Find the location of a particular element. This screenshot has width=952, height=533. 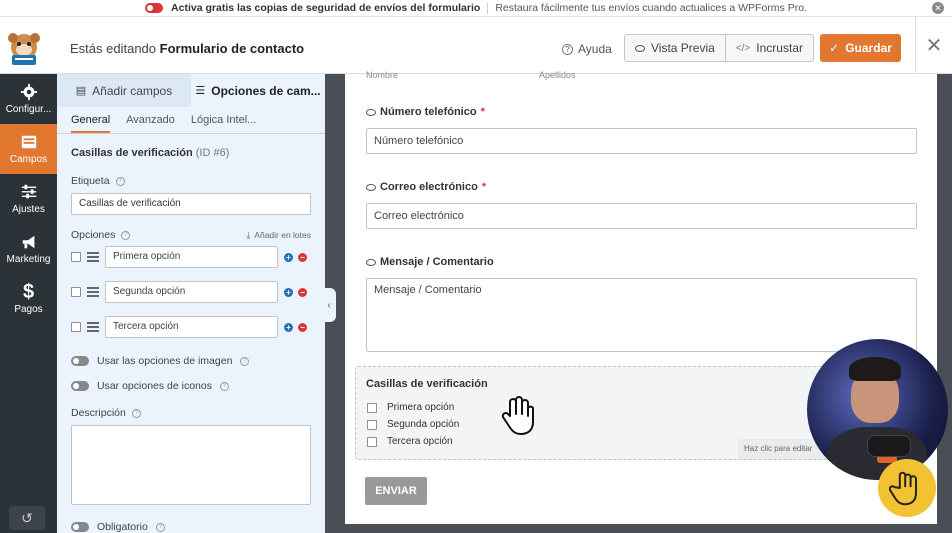

checkbox-option: Primera opción is located at coordinates (410, 407).